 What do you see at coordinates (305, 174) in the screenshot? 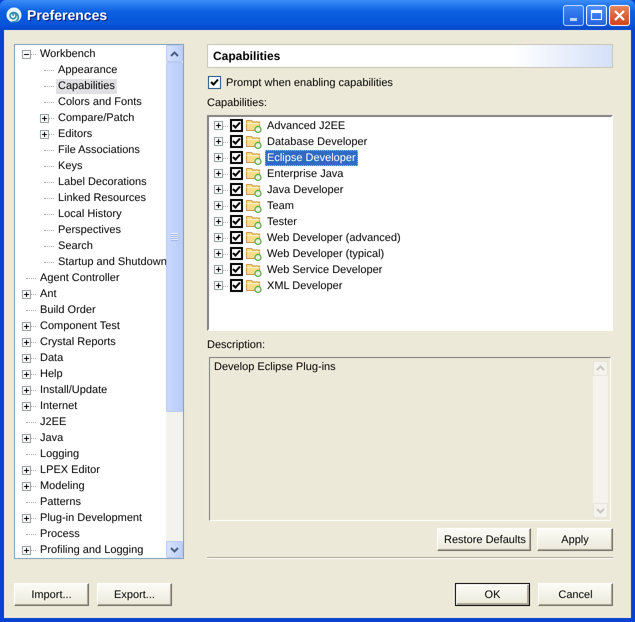
I see `capability-item: Enterprise Java` at bounding box center [305, 174].